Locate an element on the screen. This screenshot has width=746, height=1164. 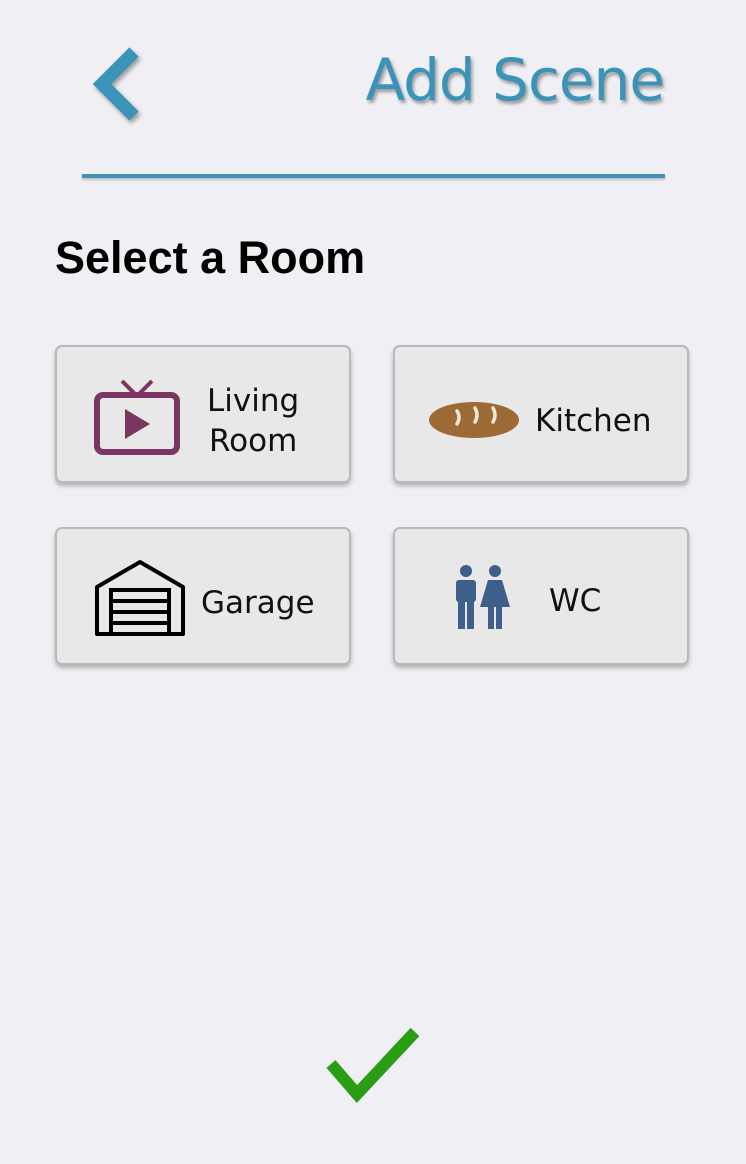
confirm-button is located at coordinates (373, 1064).